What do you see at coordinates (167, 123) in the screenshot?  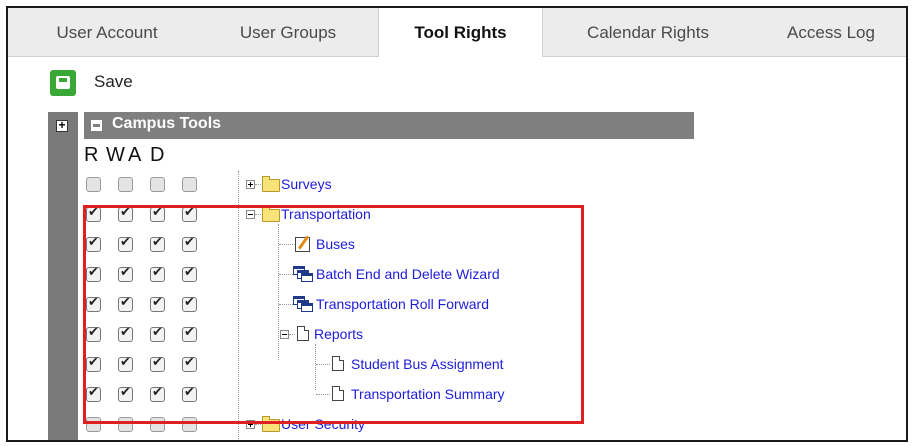 I see `section-title: Campus Tools` at bounding box center [167, 123].